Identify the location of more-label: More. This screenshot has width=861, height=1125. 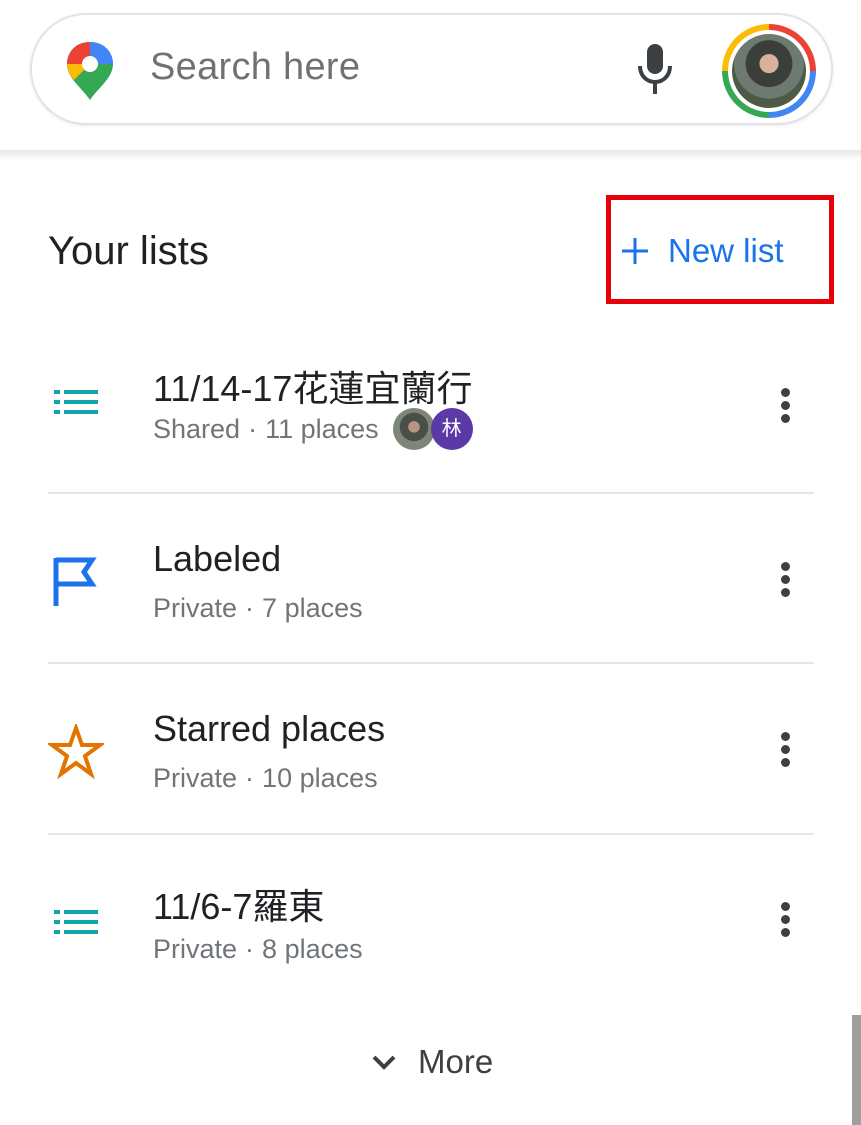
(456, 1061).